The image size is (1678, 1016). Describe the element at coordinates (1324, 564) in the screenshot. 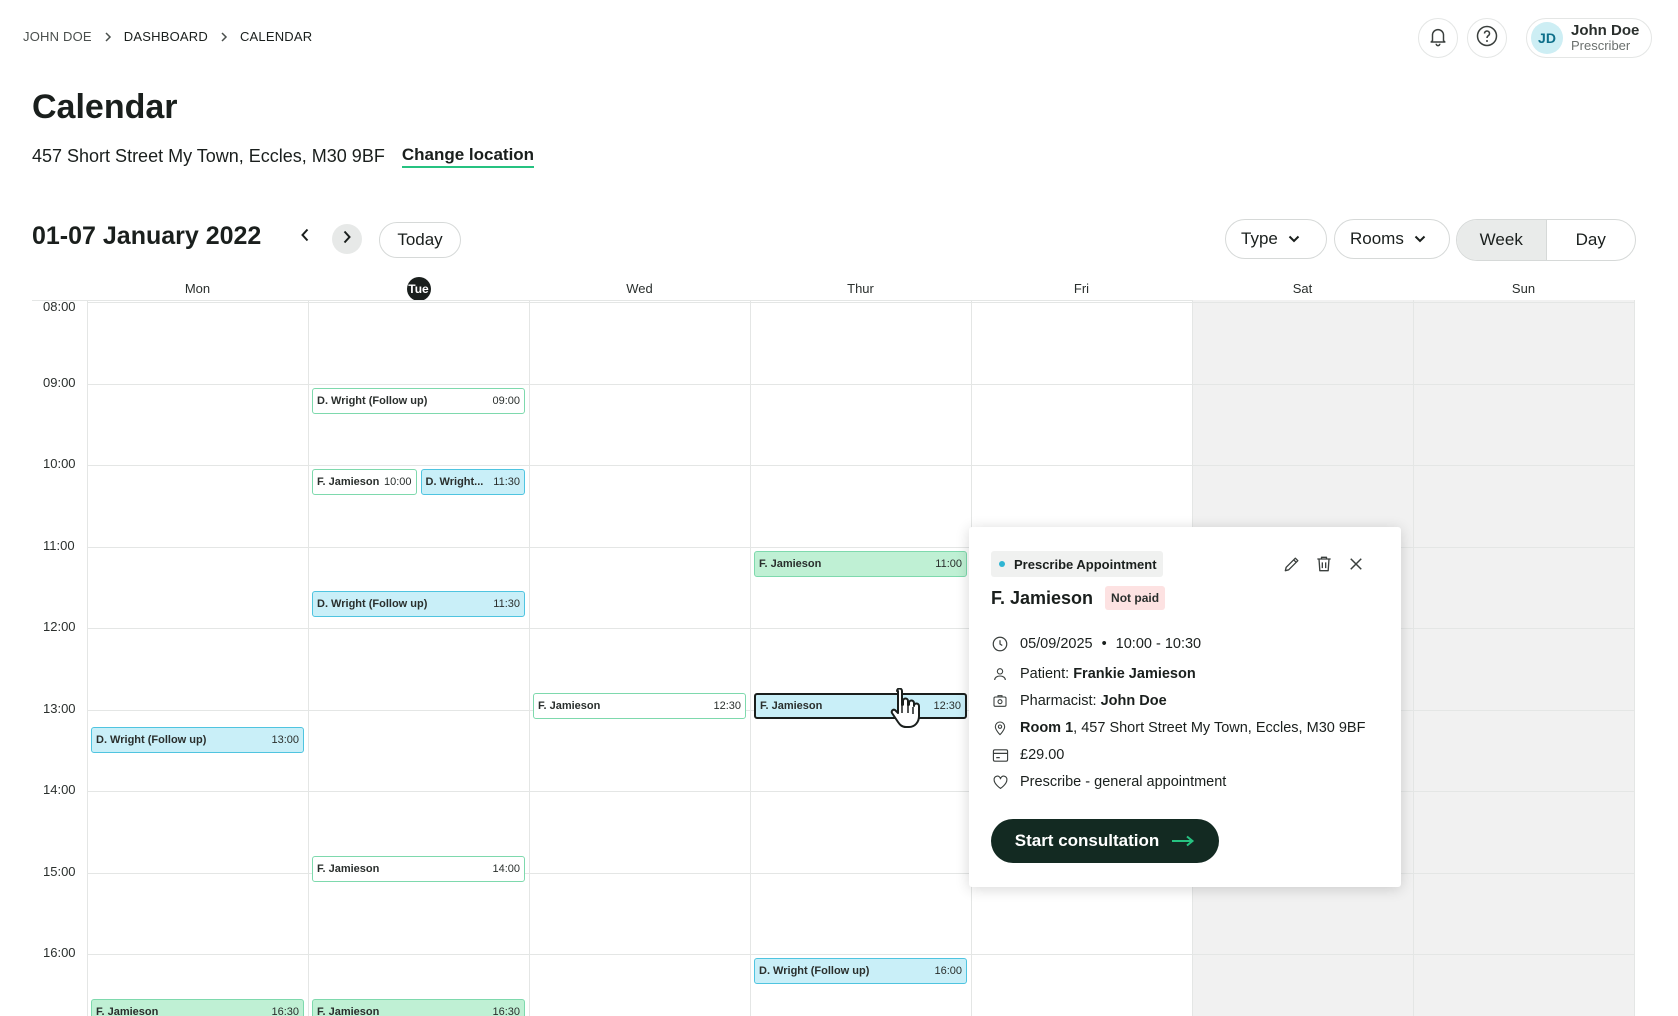

I see `delete-icon` at that location.